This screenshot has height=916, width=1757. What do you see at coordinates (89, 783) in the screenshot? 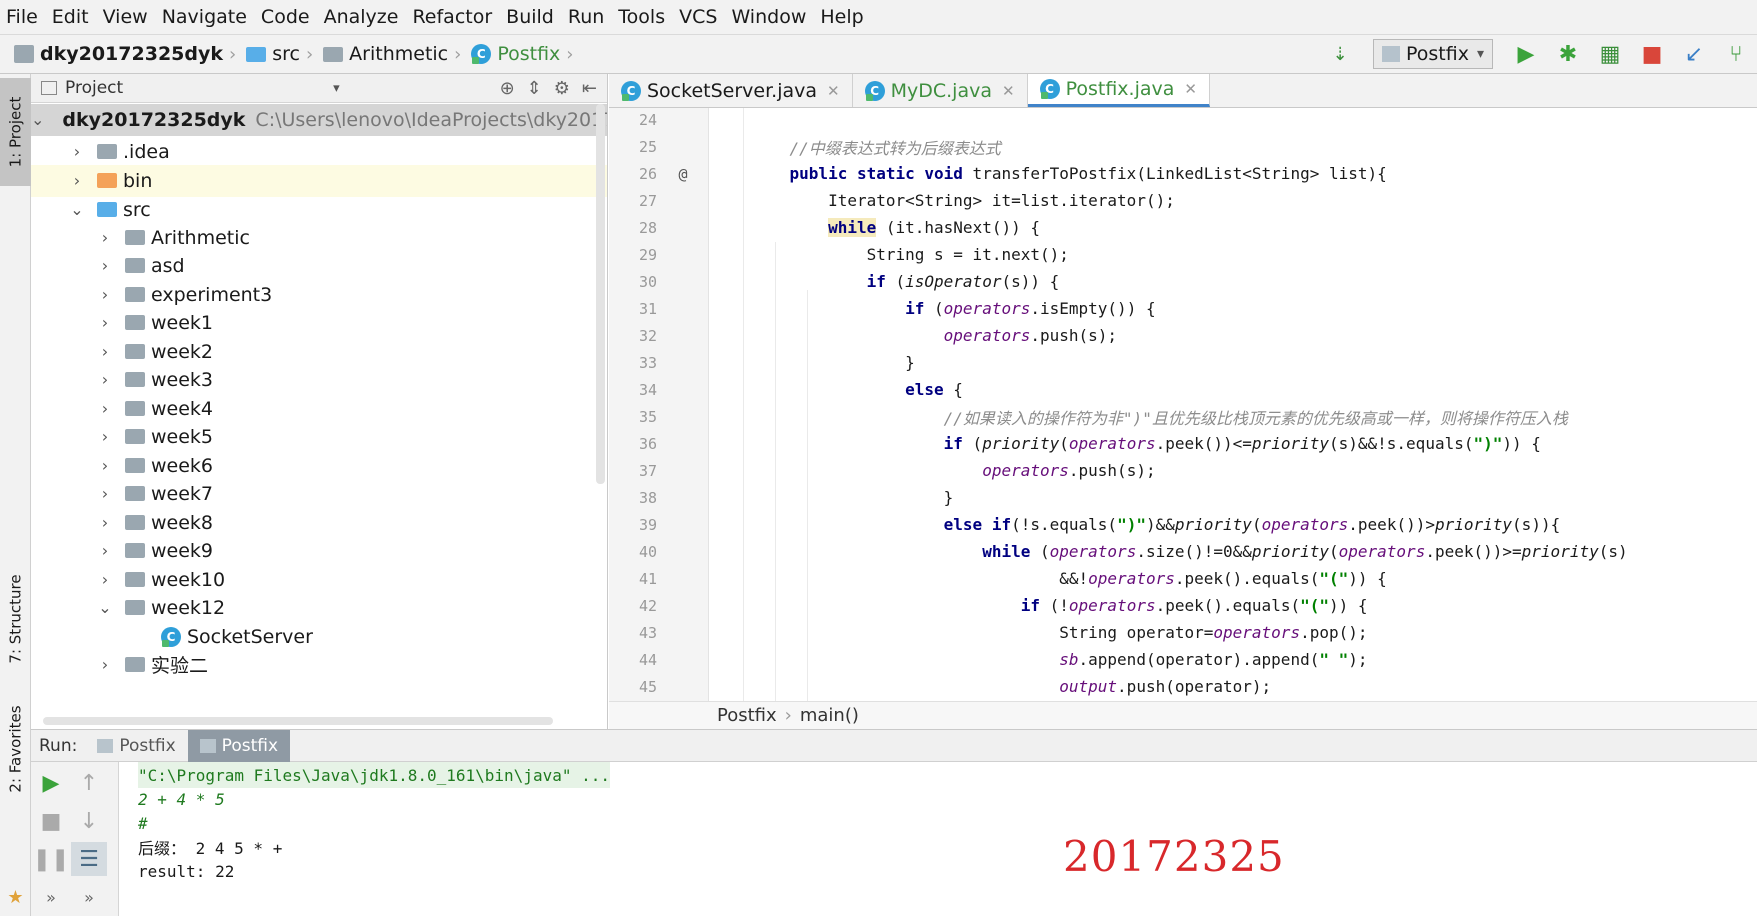
I see `arrow-up-icon: ↑` at bounding box center [89, 783].